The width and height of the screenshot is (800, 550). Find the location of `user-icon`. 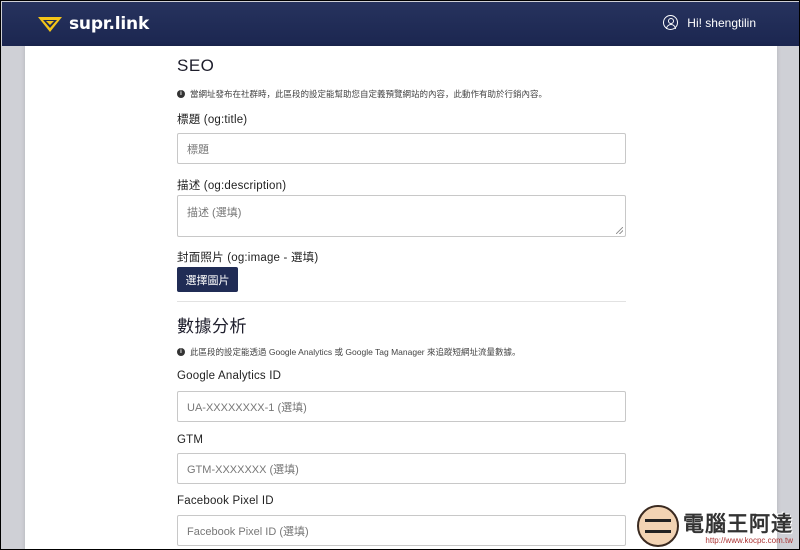

user-icon is located at coordinates (671, 22).